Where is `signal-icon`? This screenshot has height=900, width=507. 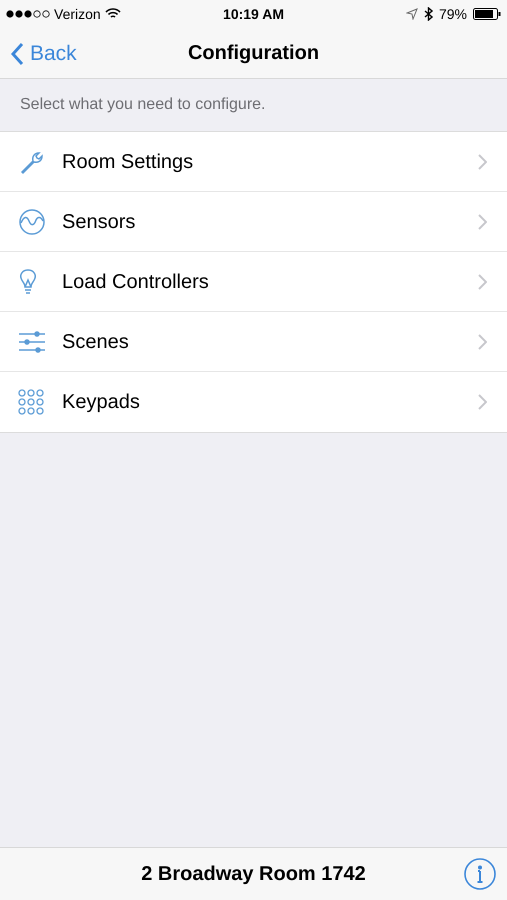
signal-icon is located at coordinates (28, 14).